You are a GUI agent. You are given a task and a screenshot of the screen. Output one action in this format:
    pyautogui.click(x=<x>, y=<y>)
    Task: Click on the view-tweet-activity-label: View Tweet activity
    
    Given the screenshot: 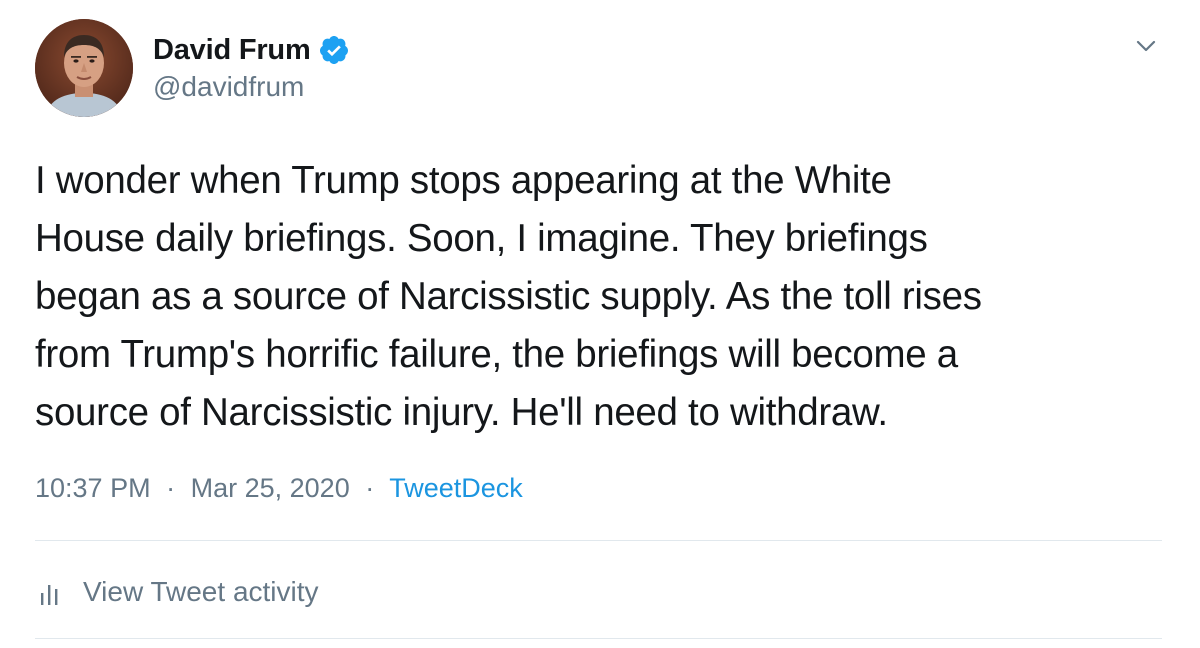 What is the action you would take?
    pyautogui.click(x=201, y=591)
    